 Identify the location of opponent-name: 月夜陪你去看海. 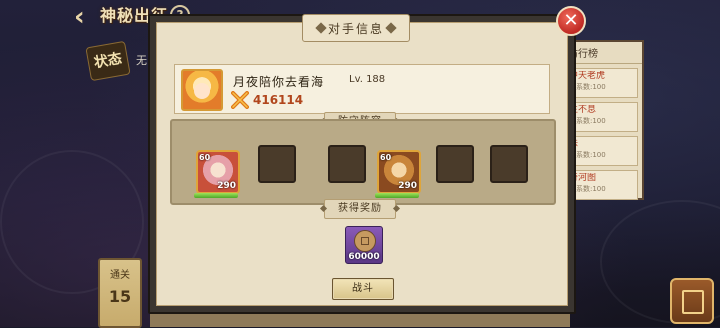
(279, 82).